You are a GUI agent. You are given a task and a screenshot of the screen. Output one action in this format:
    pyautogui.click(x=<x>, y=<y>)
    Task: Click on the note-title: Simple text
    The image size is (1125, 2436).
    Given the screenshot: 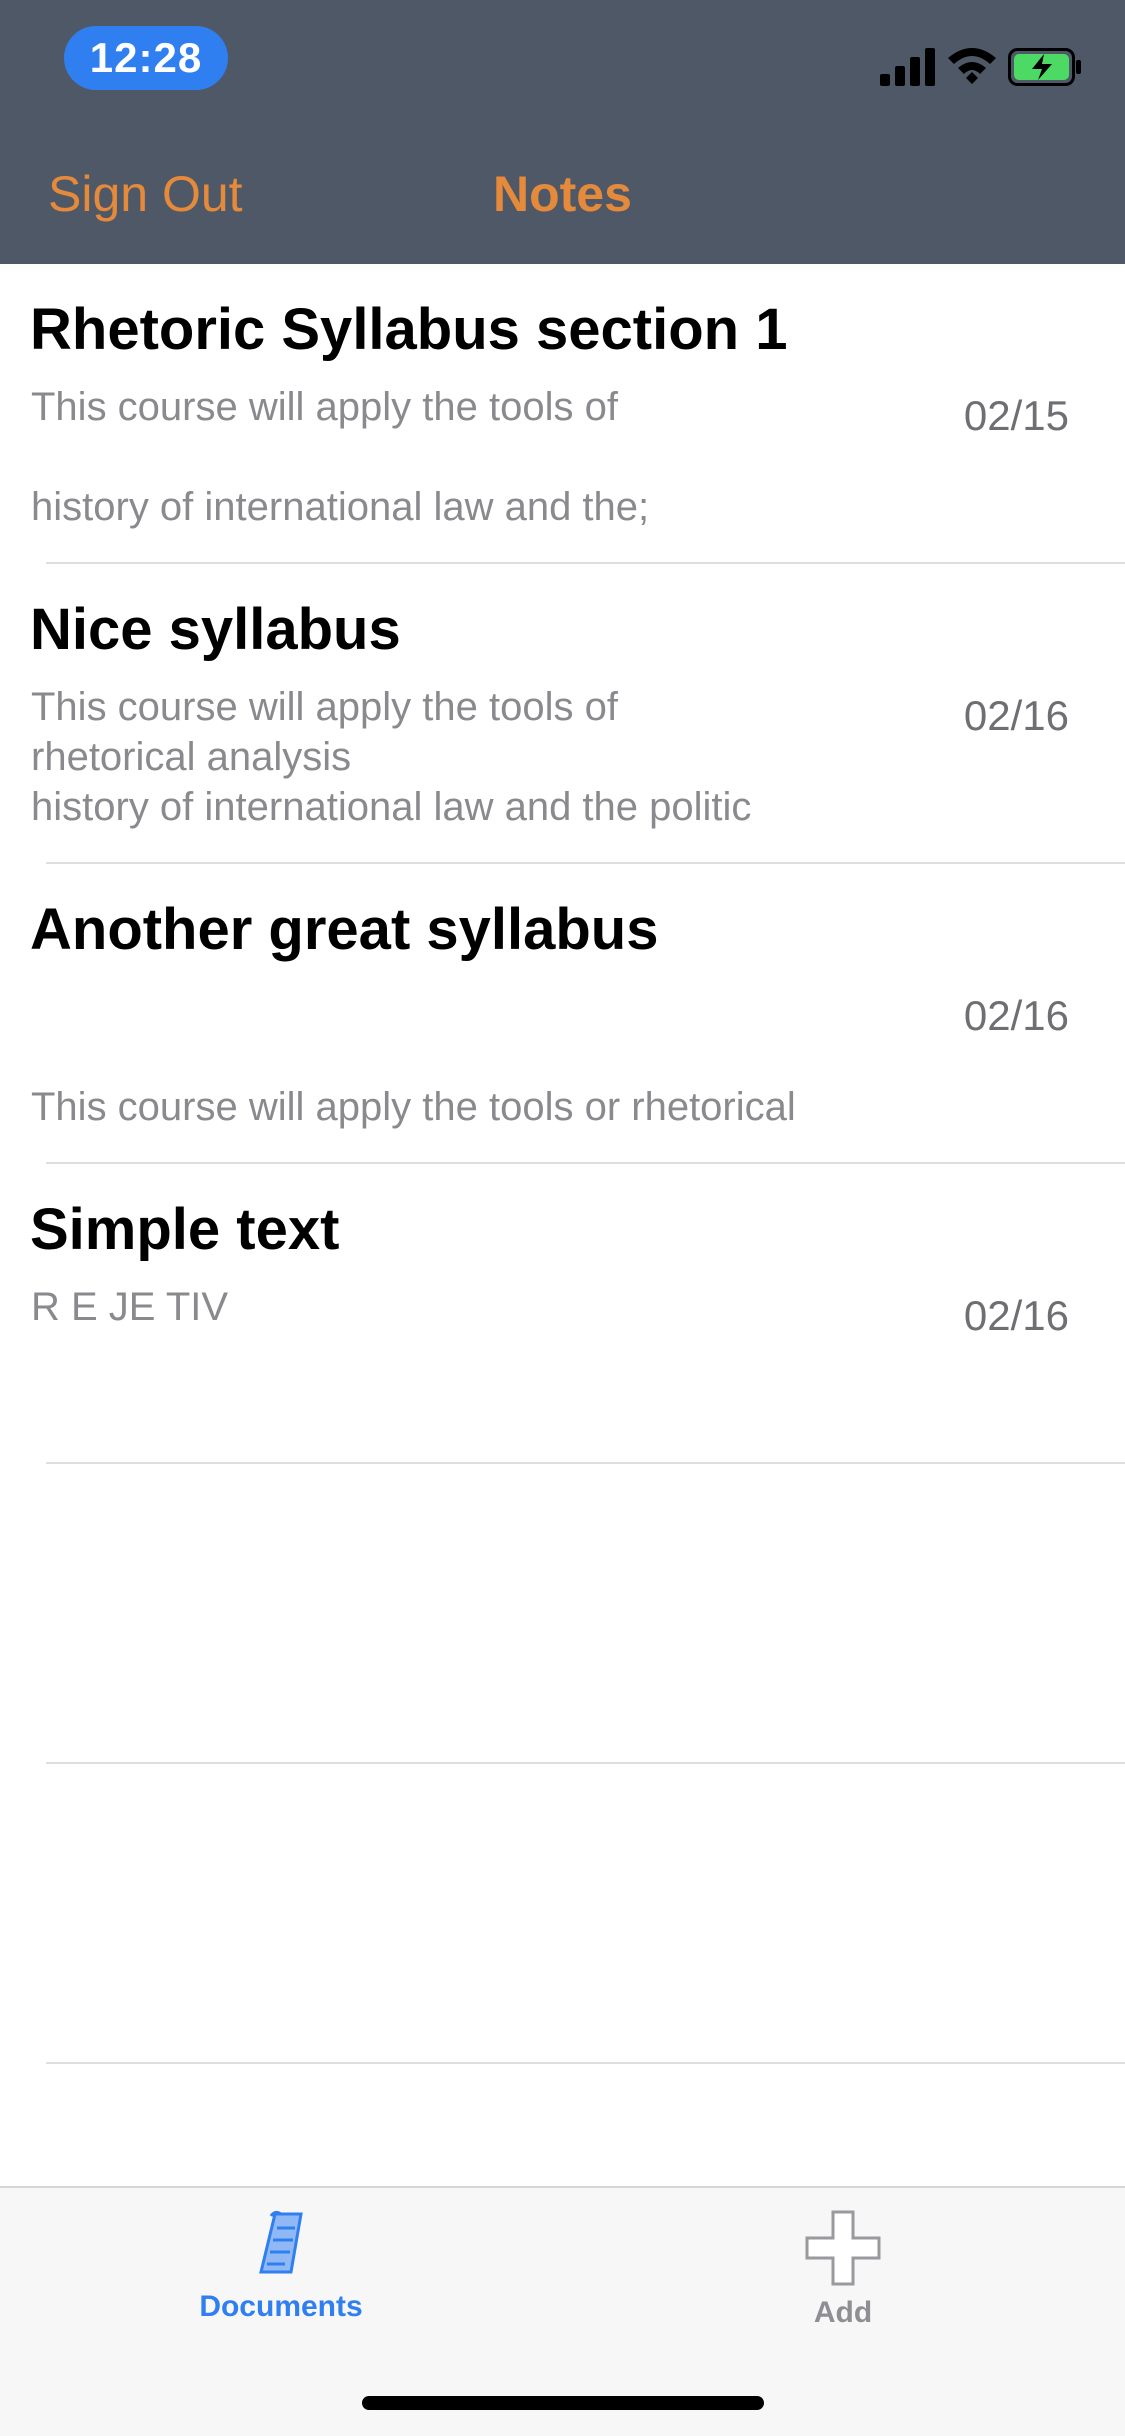 What is the action you would take?
    pyautogui.click(x=185, y=1229)
    